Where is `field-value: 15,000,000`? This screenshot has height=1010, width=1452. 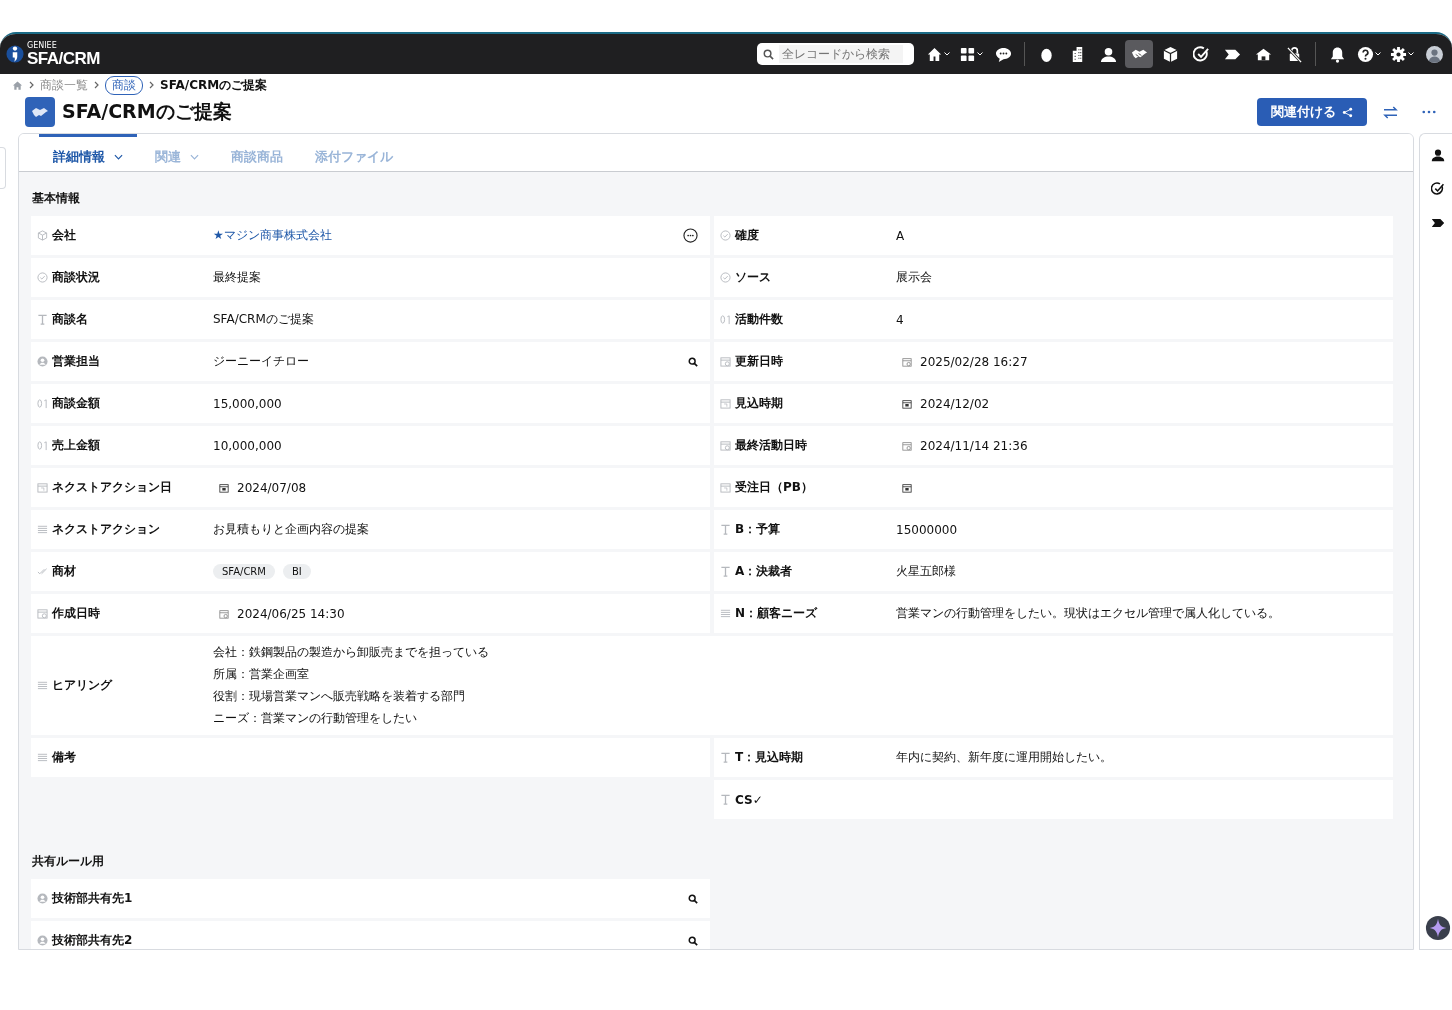
field-value: 15,000,000 is located at coordinates (247, 403).